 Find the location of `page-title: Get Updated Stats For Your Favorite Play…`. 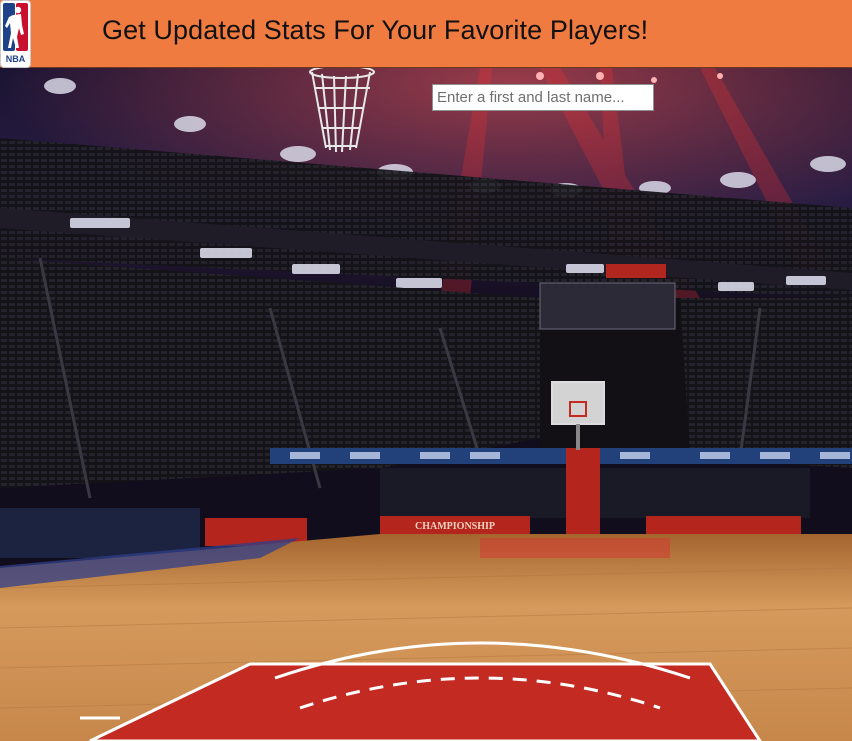

page-title: Get Updated Stats For Your Favorite Play… is located at coordinates (375, 30).